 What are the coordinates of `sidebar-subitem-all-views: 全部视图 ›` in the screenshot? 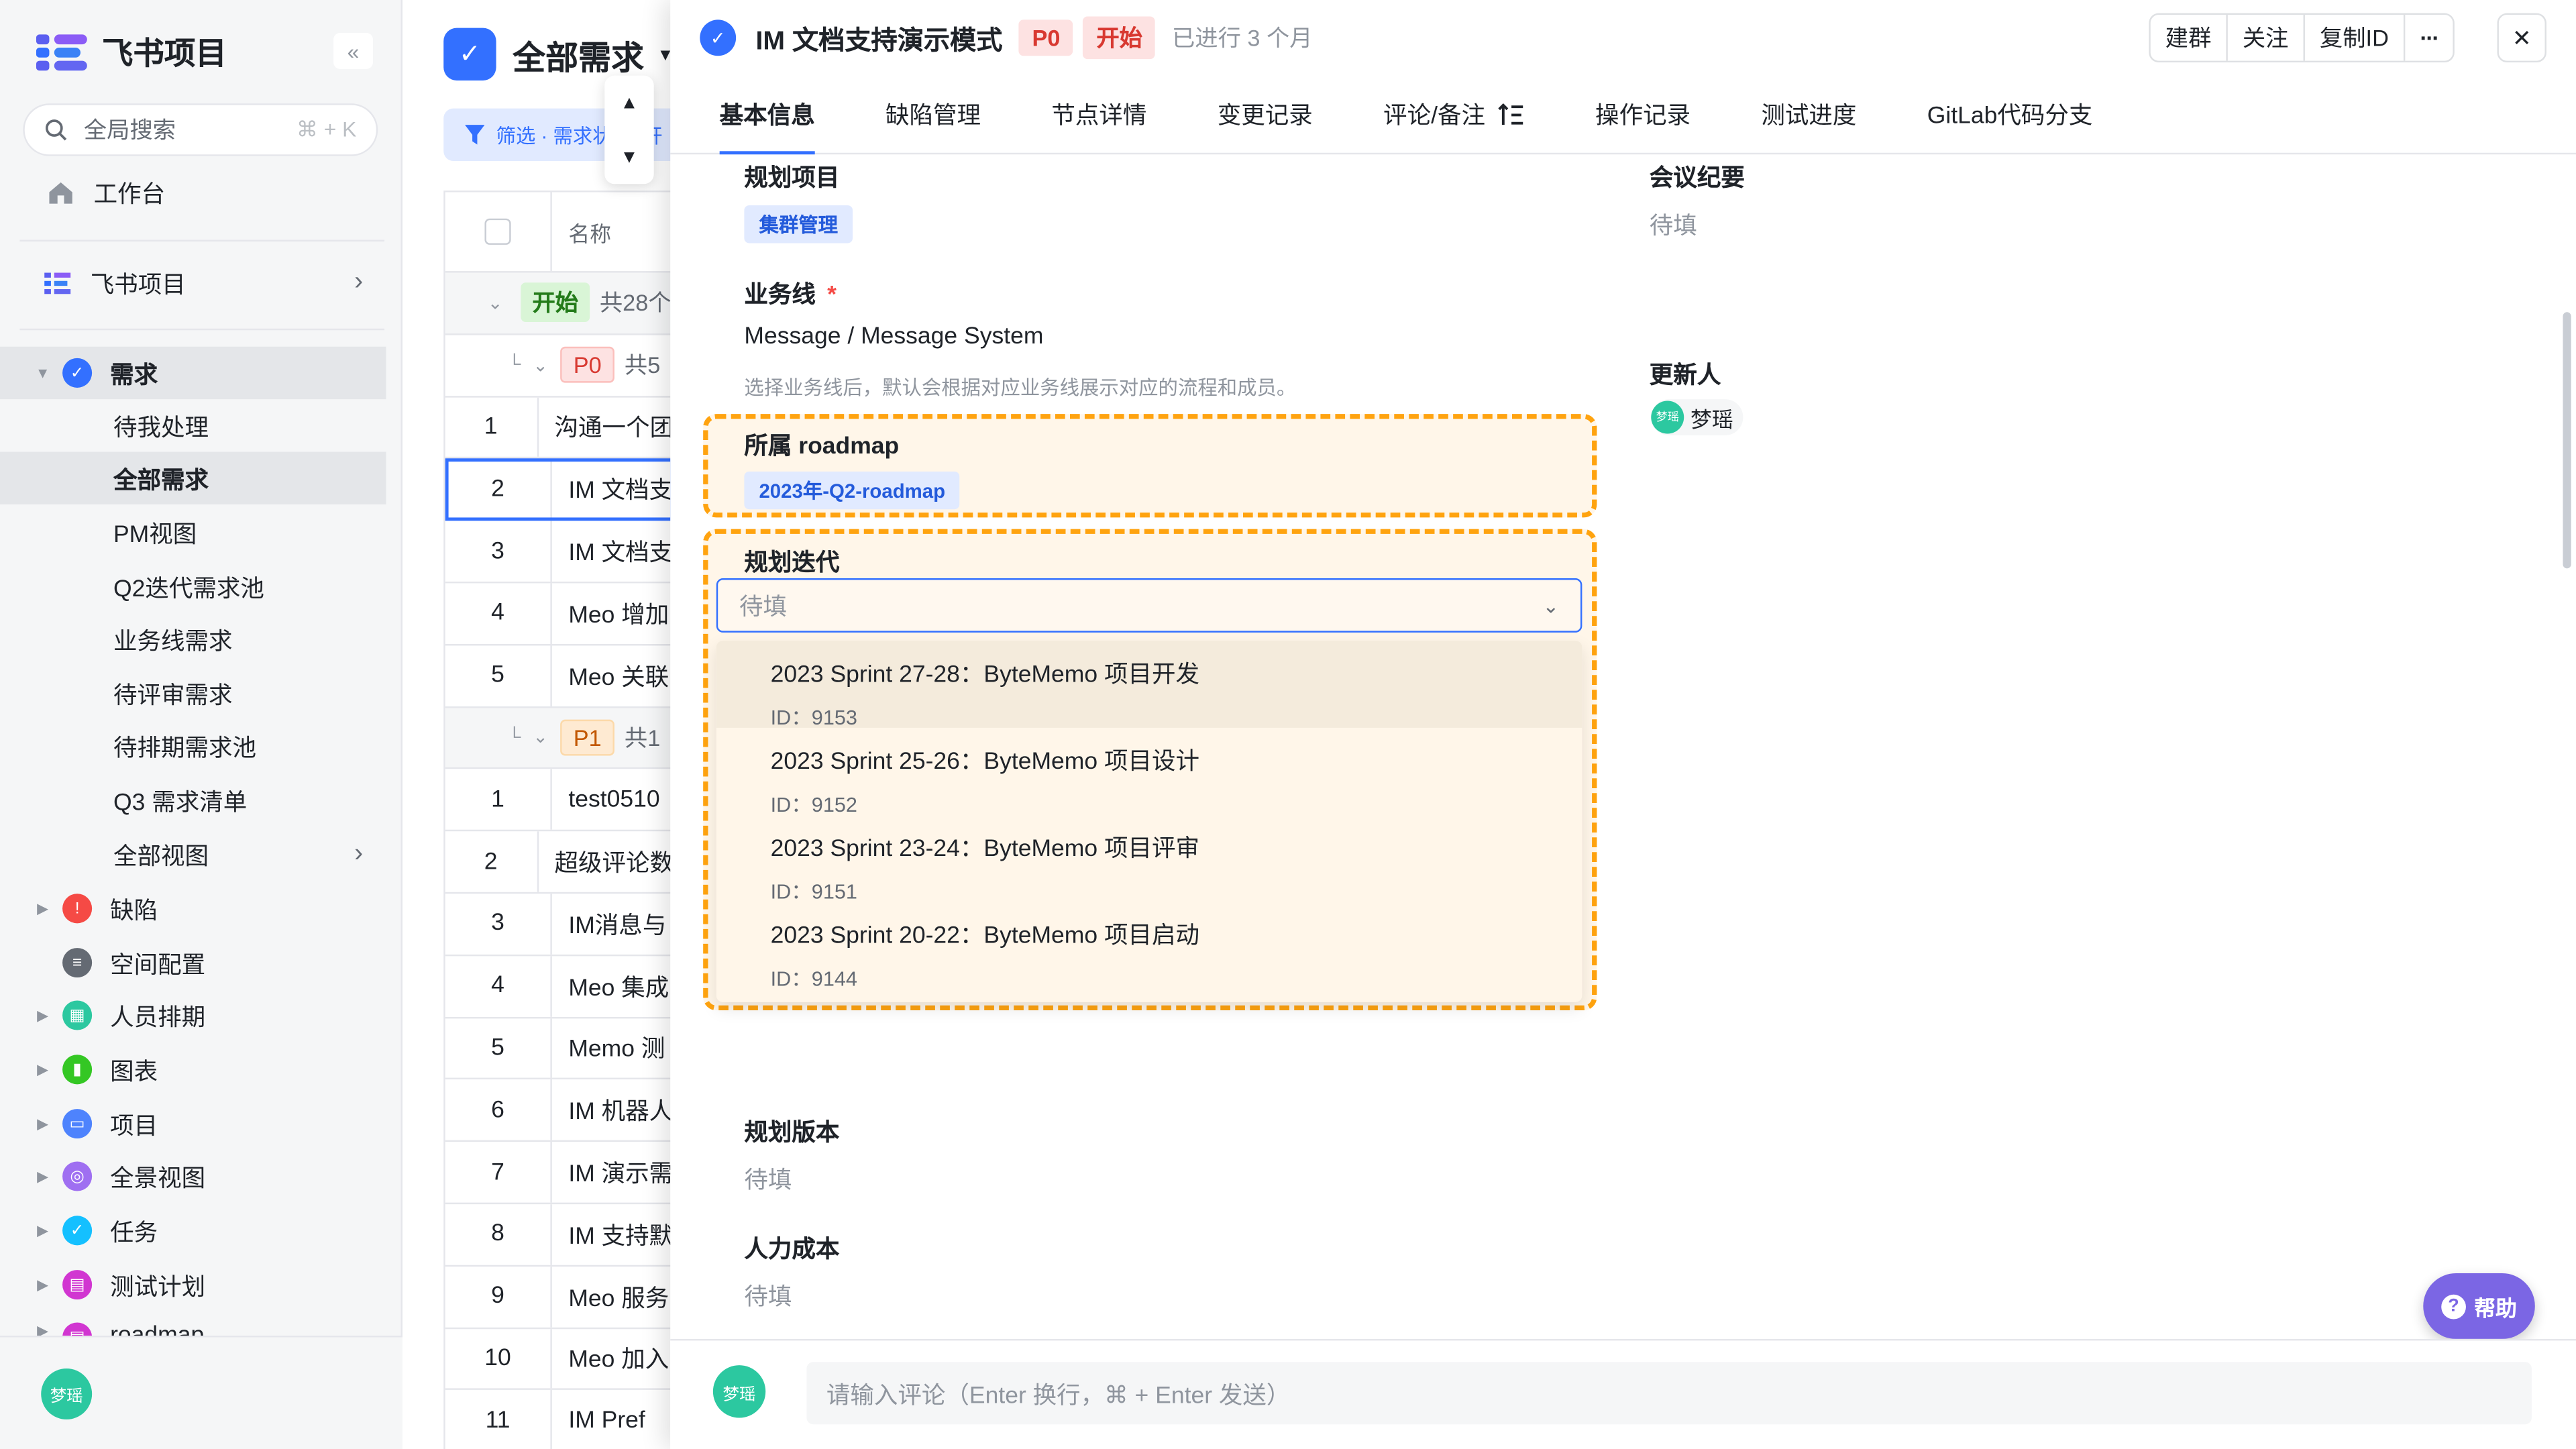 It's located at (193, 854).